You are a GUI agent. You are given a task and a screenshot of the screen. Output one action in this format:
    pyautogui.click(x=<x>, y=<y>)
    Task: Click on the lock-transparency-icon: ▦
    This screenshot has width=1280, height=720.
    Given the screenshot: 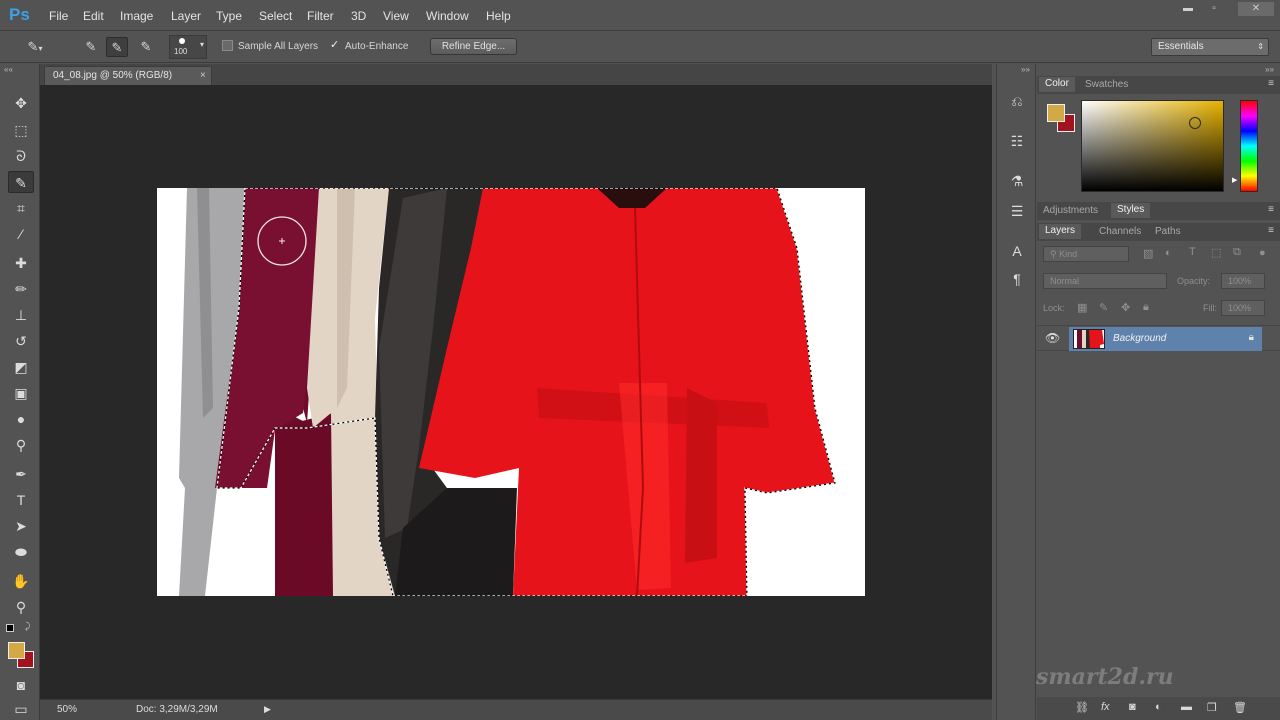 What is the action you would take?
    pyautogui.click(x=1082, y=307)
    